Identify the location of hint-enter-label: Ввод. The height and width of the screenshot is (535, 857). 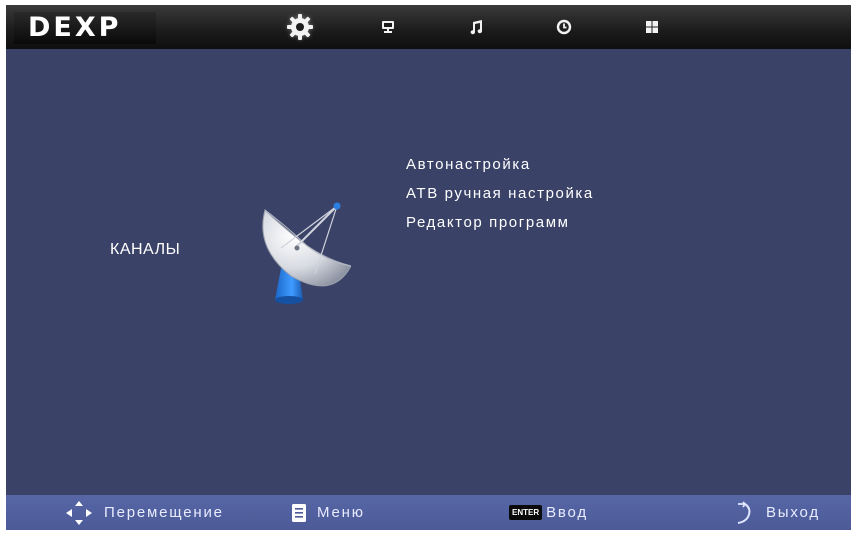
(567, 512).